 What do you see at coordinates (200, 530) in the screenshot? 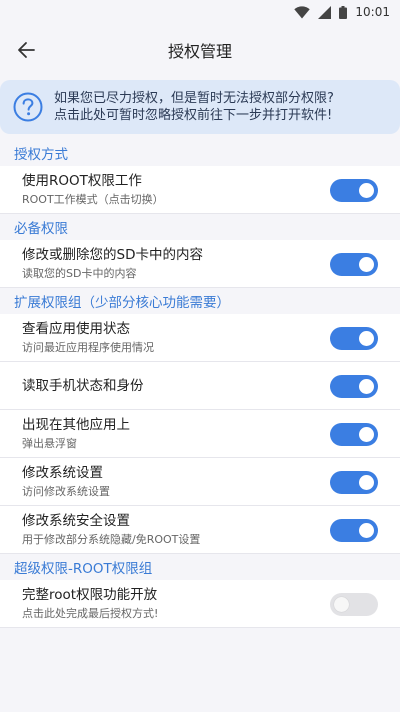
I see `permission-row-secure-settings: 修改系统安全设置 用于修改部分系统隐藏/免ROOT设置` at bounding box center [200, 530].